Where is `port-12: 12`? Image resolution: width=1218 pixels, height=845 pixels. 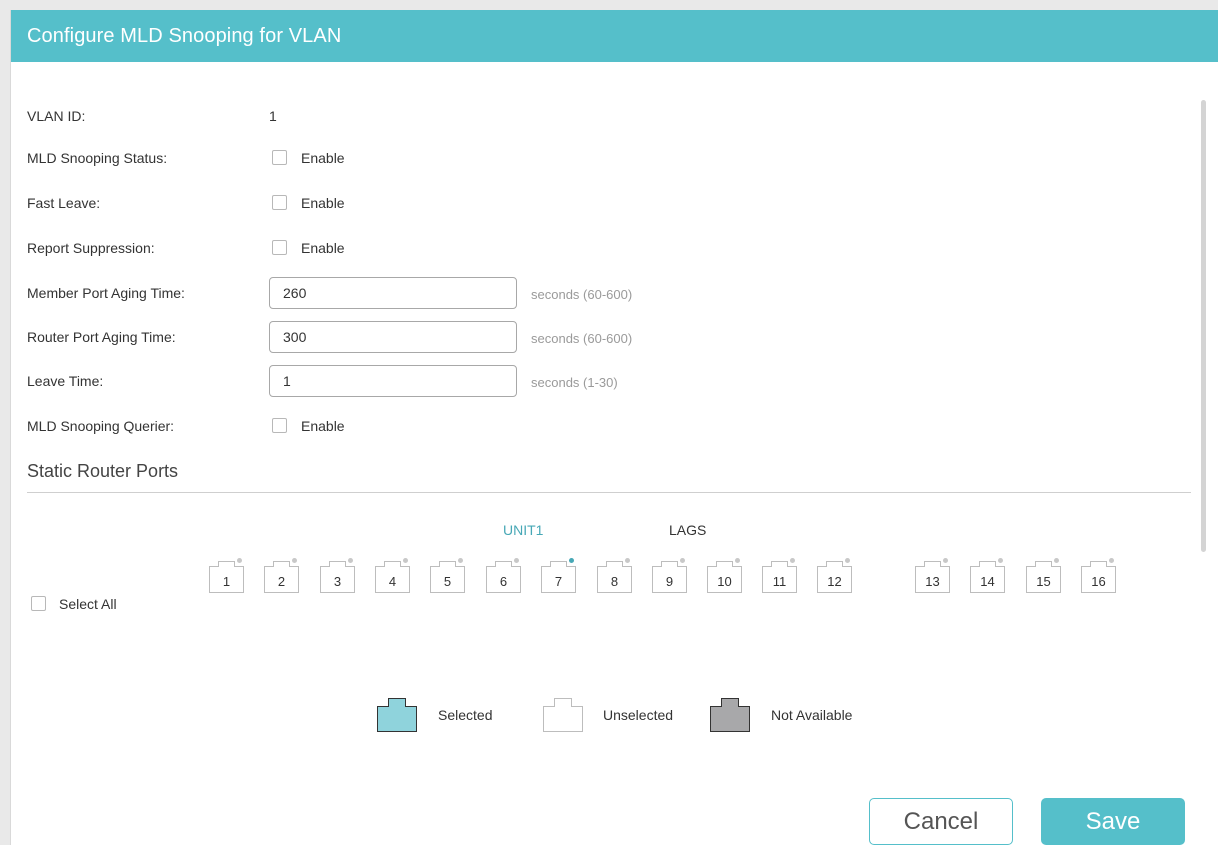
port-12: 12 is located at coordinates (834, 575).